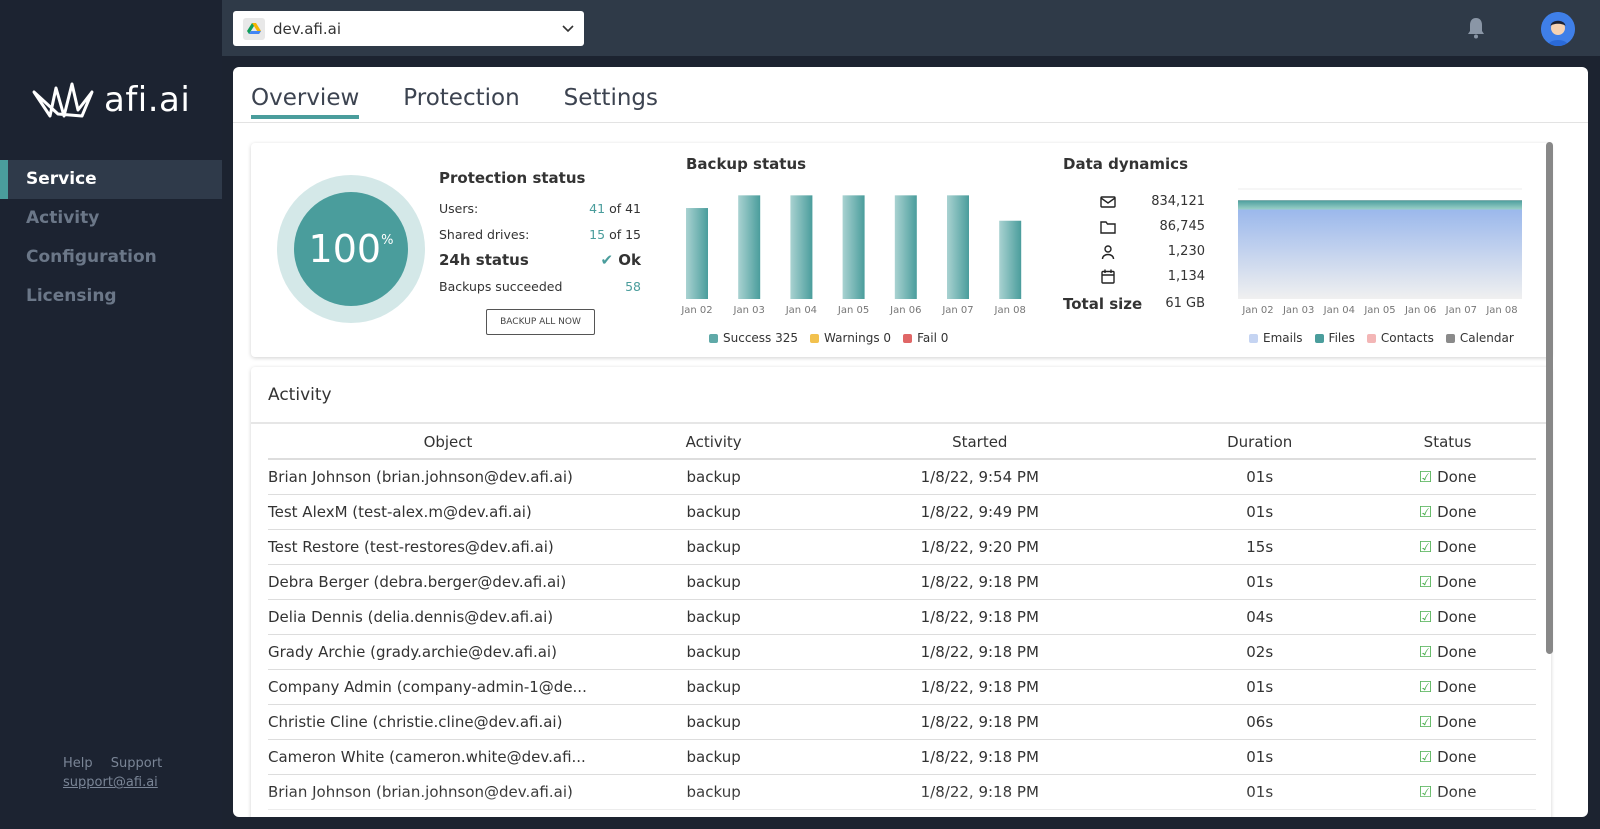  Describe the element at coordinates (611, 102) in the screenshot. I see `tab-settings: Settings` at that location.